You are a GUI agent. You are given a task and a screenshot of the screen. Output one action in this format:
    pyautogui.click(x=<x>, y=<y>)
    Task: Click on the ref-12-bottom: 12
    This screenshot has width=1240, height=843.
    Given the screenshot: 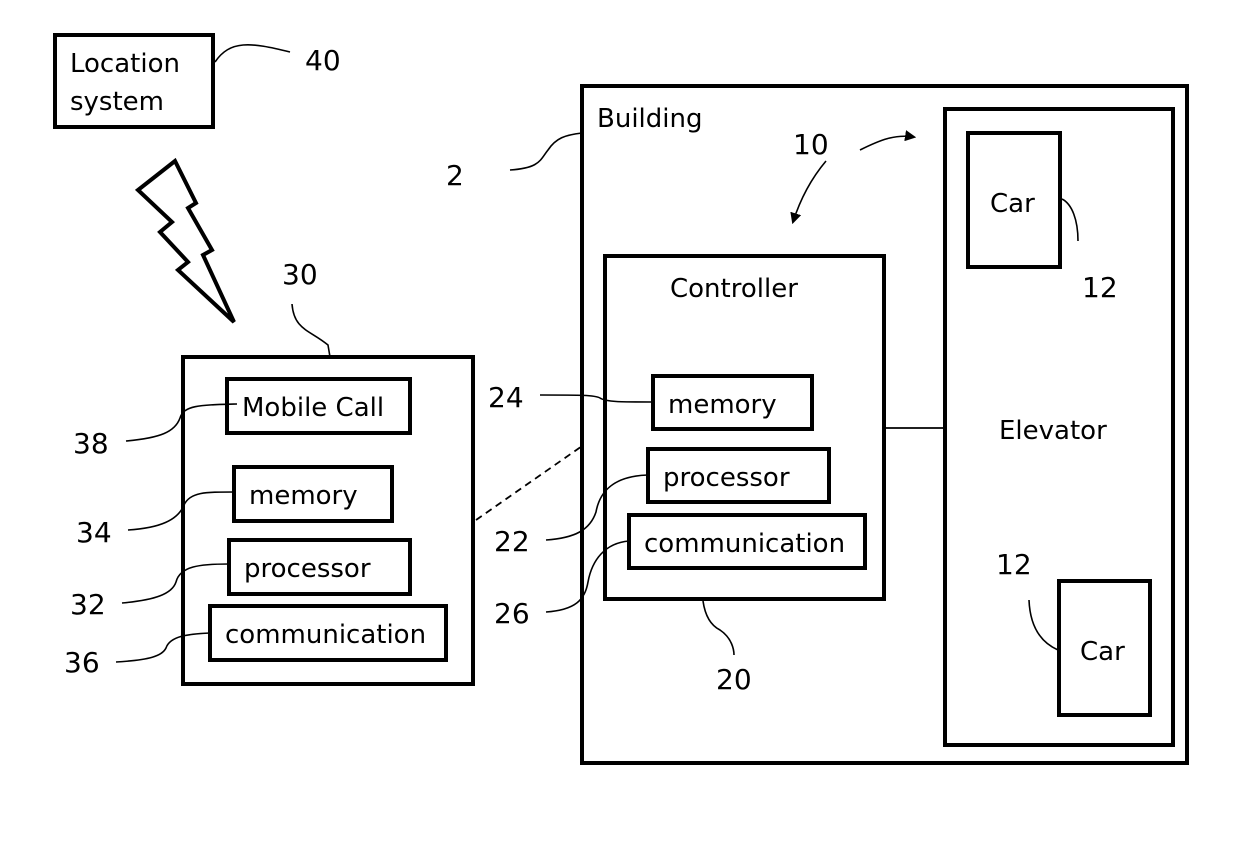 What is the action you would take?
    pyautogui.click(x=1014, y=564)
    